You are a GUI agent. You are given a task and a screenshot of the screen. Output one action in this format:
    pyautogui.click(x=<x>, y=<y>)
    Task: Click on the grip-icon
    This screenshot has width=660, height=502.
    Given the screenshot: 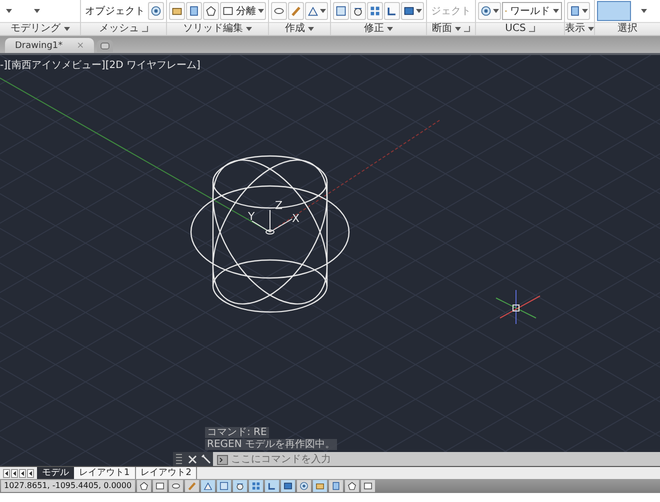 What is the action you would take?
    pyautogui.click(x=179, y=459)
    